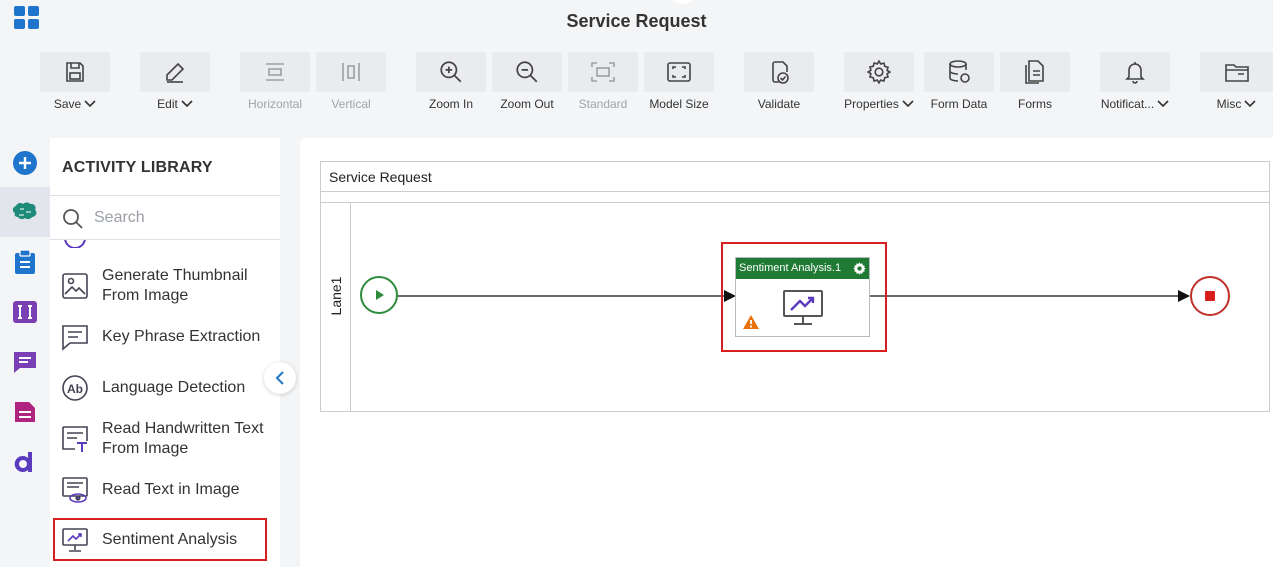  Describe the element at coordinates (351, 85) in the screenshot. I see `vertical-button: Vertical` at that location.